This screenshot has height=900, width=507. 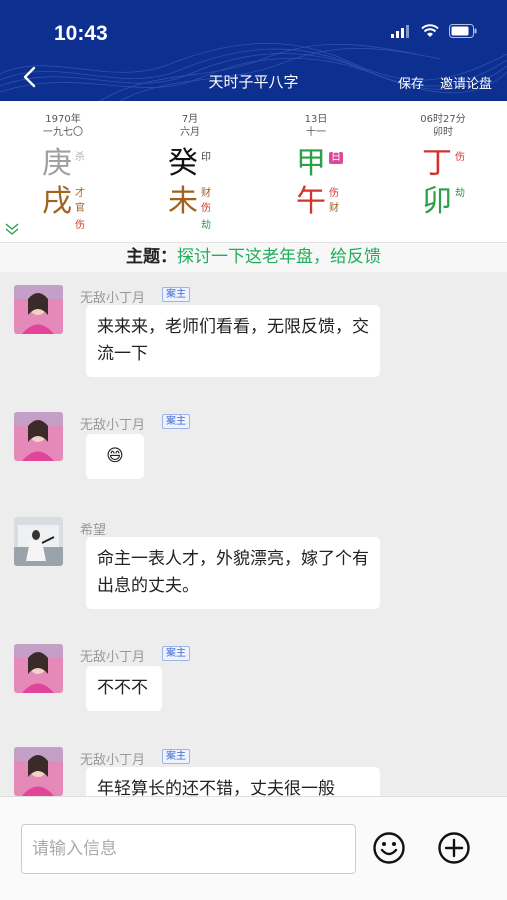 What do you see at coordinates (437, 163) in the screenshot?
I see `stem-char: 丁` at bounding box center [437, 163].